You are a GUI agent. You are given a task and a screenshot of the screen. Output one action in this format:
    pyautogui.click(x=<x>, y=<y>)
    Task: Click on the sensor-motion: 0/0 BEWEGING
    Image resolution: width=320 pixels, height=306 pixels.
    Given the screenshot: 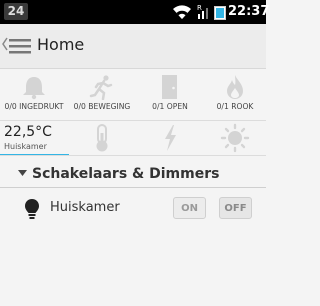 What is the action you would take?
    pyautogui.click(x=102, y=94)
    